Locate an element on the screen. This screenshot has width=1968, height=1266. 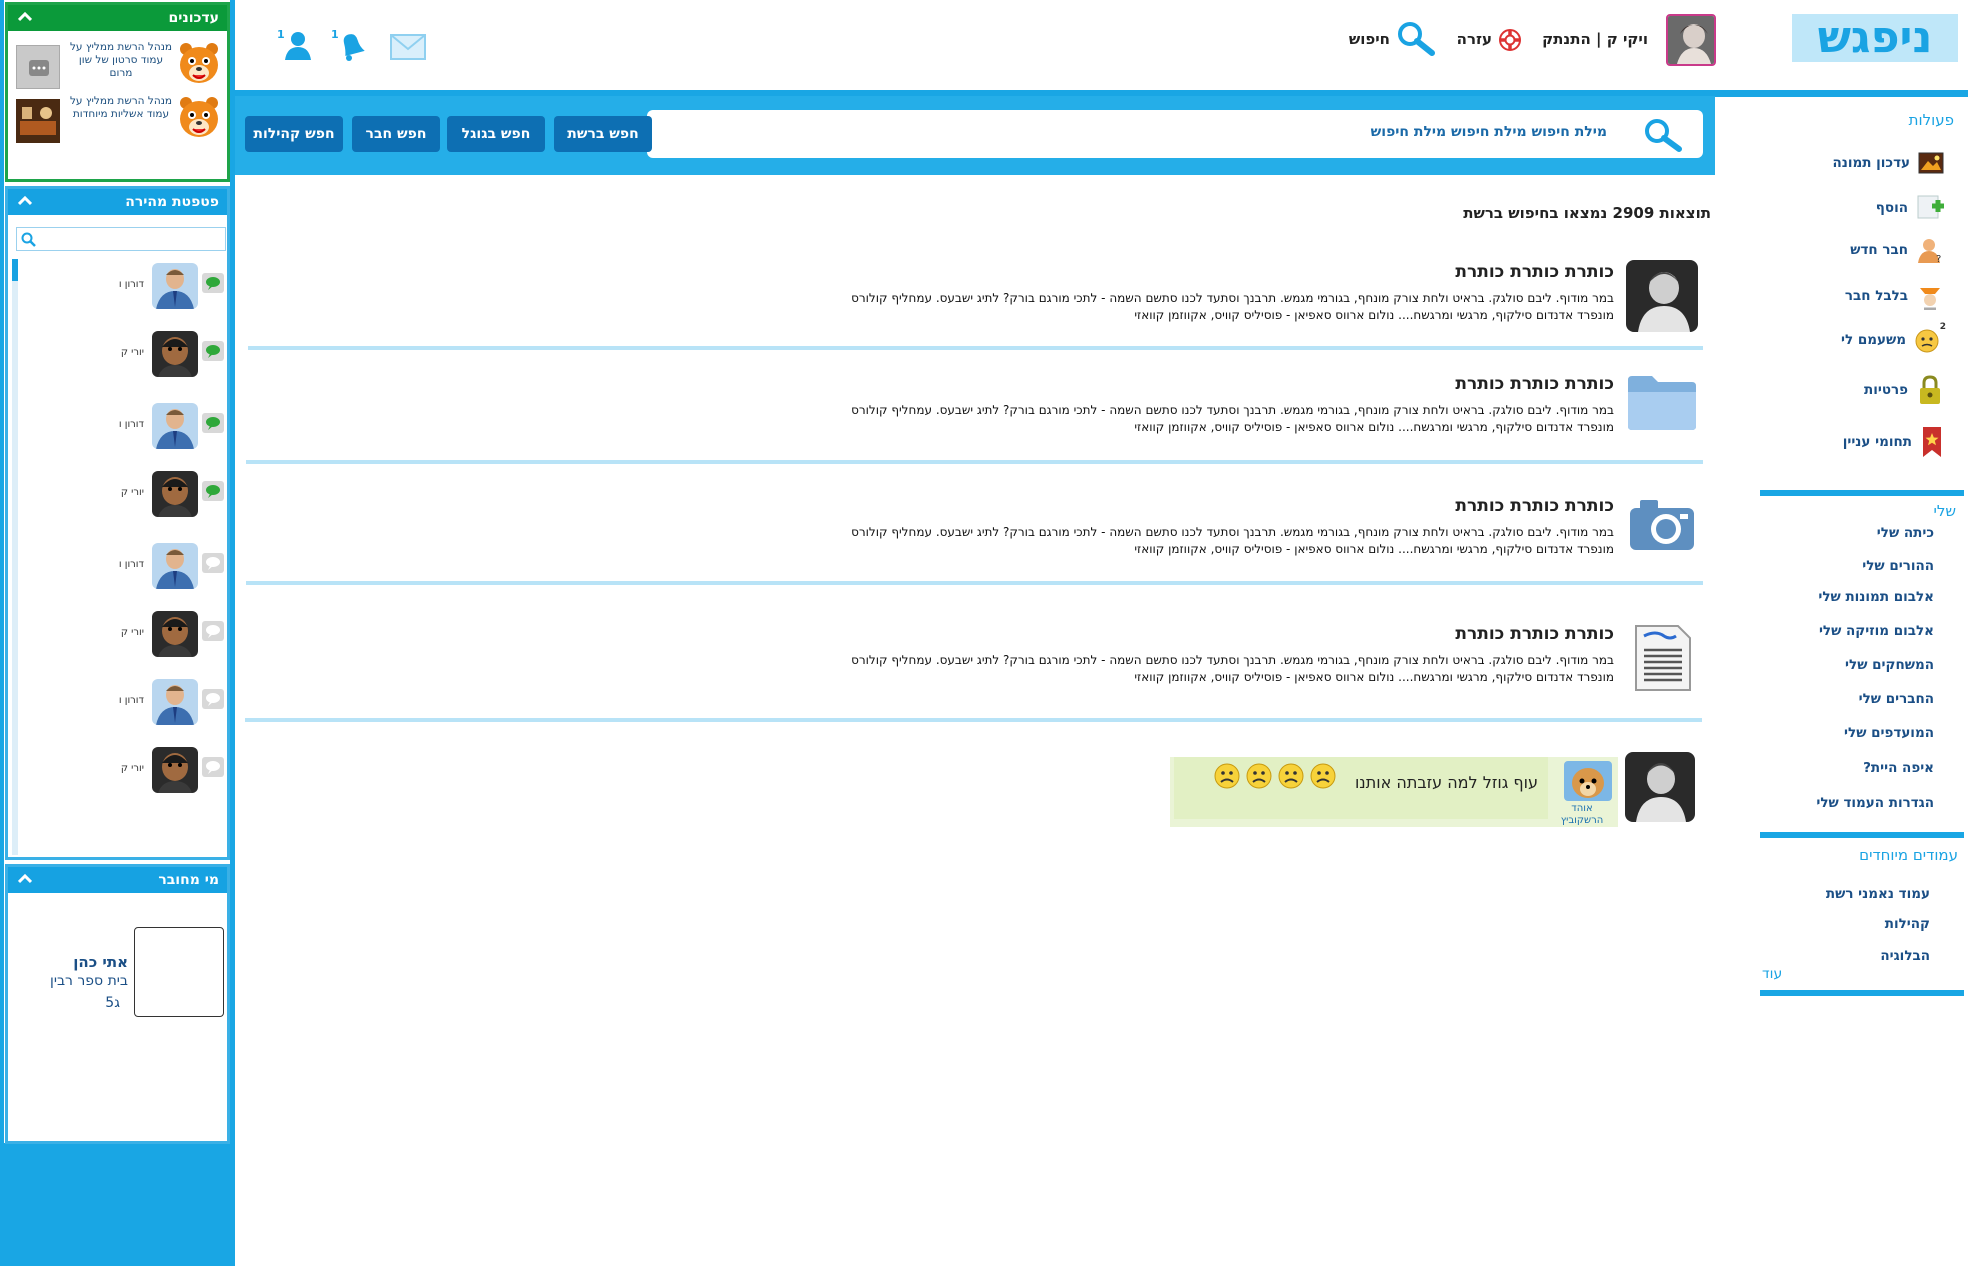
who-online-title: מי מחובר is located at coordinates (188, 880).